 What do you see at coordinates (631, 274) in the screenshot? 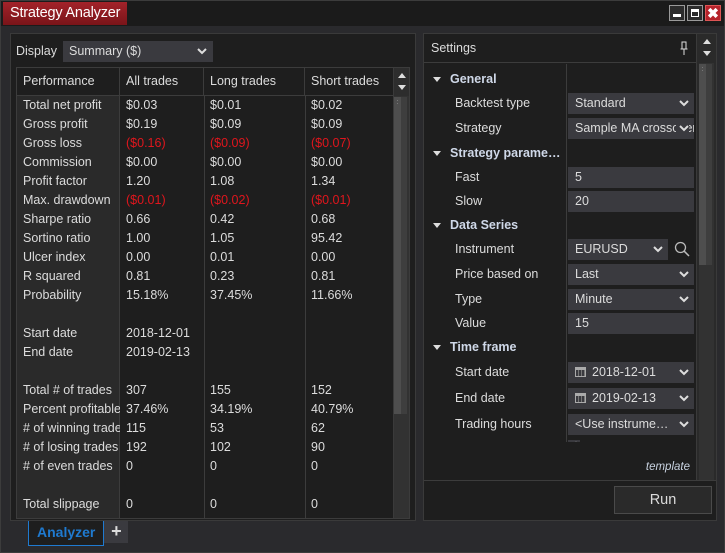
I see `price-based-on-select: Last` at bounding box center [631, 274].